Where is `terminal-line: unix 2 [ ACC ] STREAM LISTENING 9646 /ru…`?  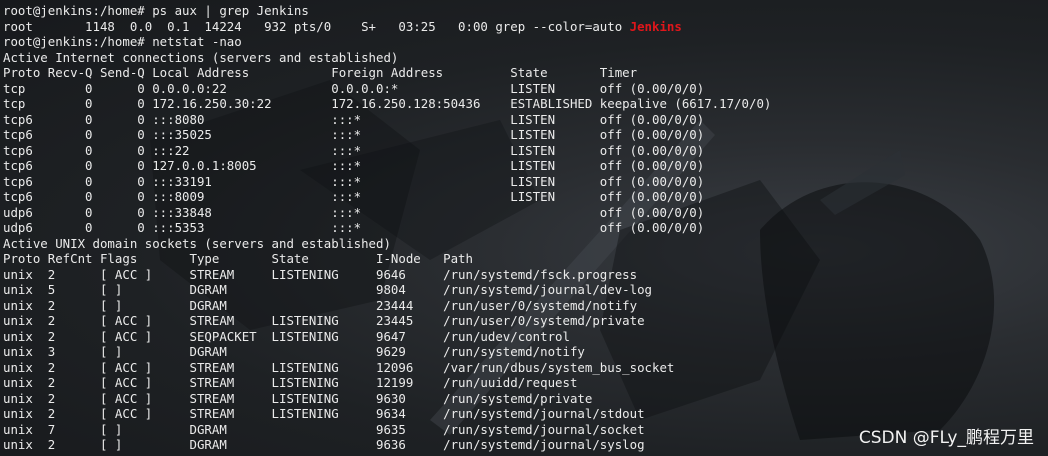 terminal-line: unix 2 [ ACC ] STREAM LISTENING 9646 /ru… is located at coordinates (387, 275).